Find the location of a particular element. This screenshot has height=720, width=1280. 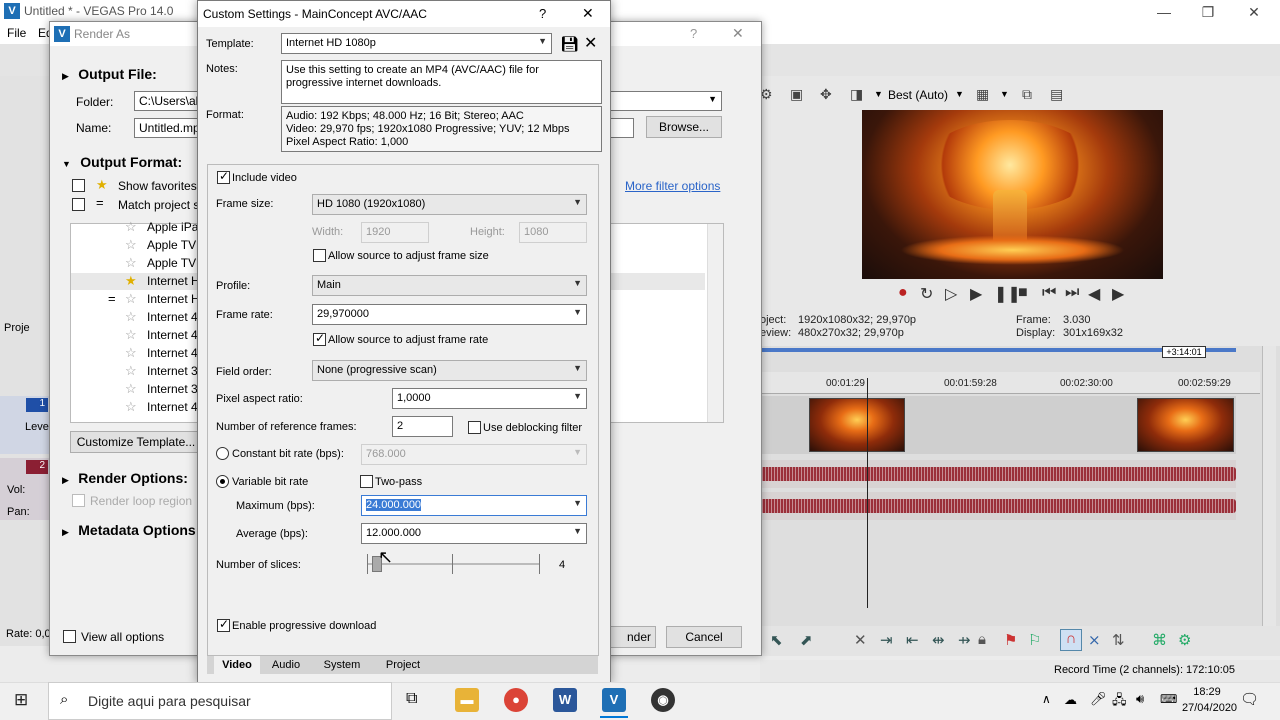

more-filter-options-link: More filter options is located at coordinates (672, 186).